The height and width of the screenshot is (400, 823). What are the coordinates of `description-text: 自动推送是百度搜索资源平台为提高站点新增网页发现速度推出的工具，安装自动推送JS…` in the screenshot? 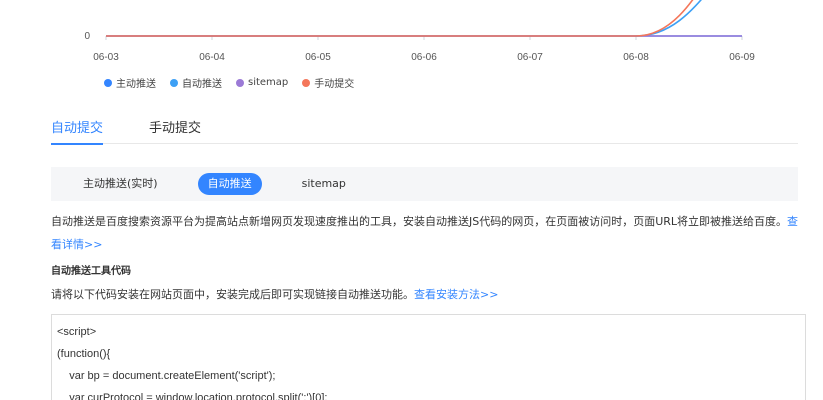 It's located at (419, 221).